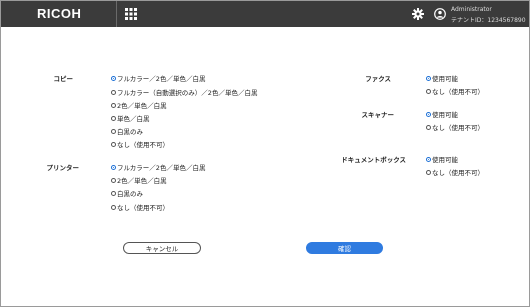  I want to click on copy-option-1: フルカラー／2色／単色／白黒, so click(158, 78).